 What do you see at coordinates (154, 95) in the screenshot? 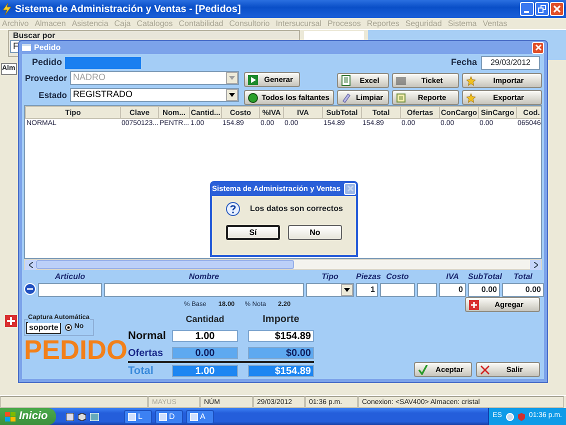
I see `dropdown: REGISTRADO` at bounding box center [154, 95].